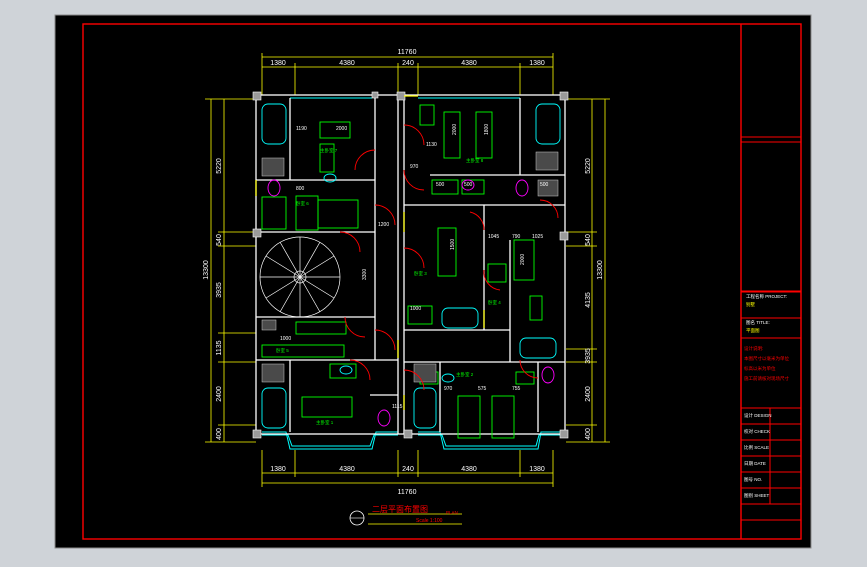 The width and height of the screenshot is (867, 567). I want to click on top-dim-4: 4380, so click(469, 63).